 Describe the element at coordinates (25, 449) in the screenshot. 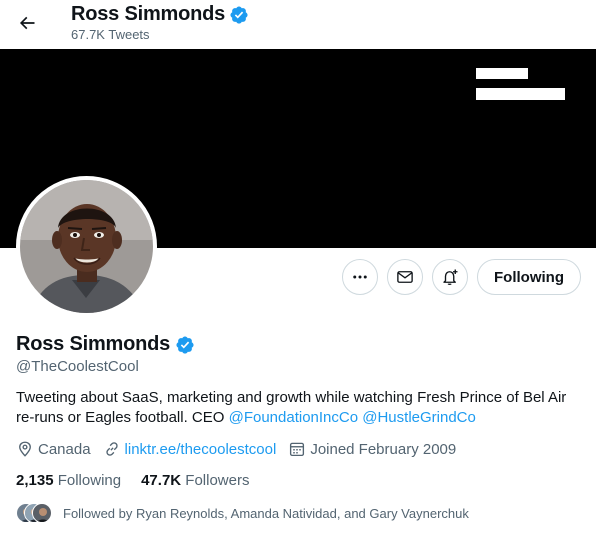

I see `location-pin-icon` at that location.